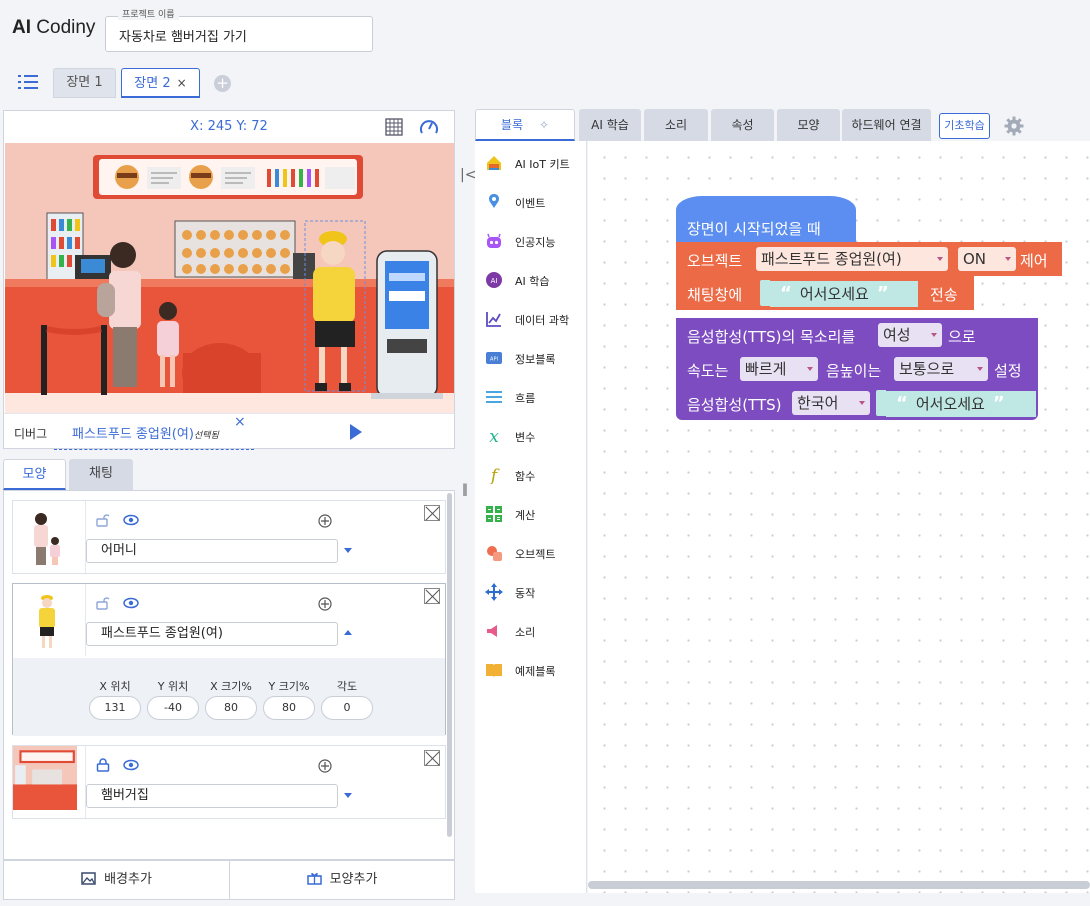 This screenshot has height=906, width=1090. What do you see at coordinates (987, 259) in the screenshot?
I see `state-dropdown: ON` at bounding box center [987, 259].